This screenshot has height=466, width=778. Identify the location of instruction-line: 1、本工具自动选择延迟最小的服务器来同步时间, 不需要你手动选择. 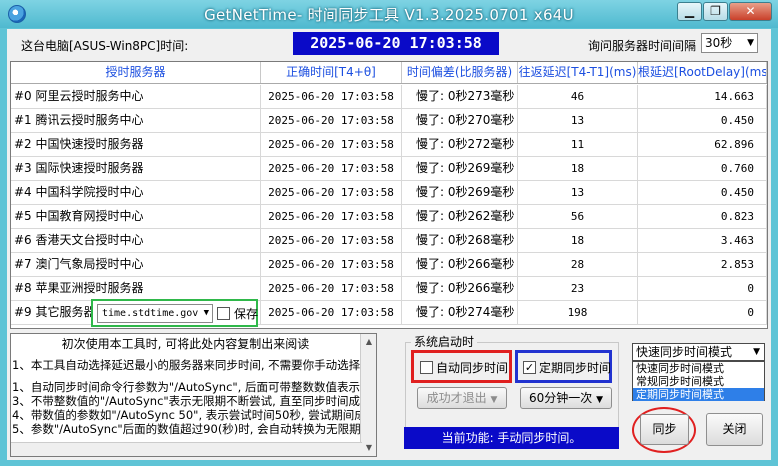
(186, 365).